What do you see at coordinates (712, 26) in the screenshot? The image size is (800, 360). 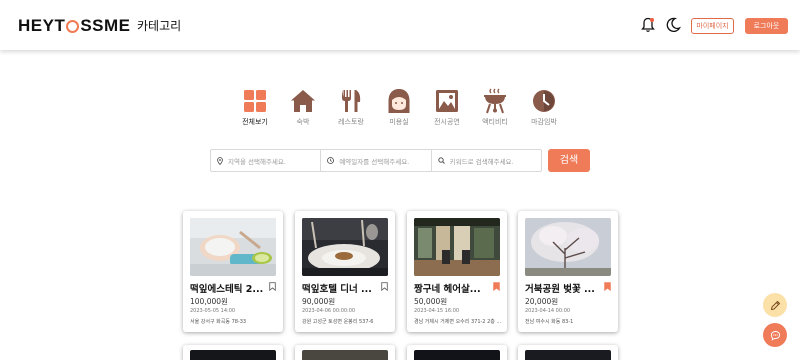 I see `mypage-button: 마이페이지` at bounding box center [712, 26].